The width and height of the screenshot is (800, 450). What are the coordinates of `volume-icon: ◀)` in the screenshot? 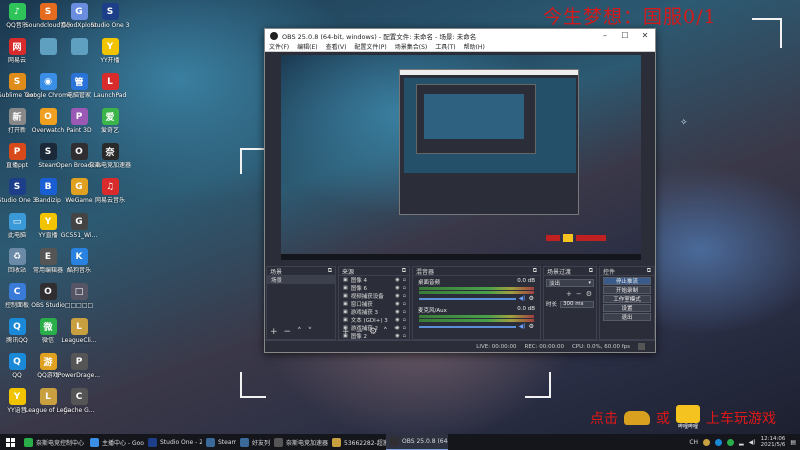 It's located at (752, 442).